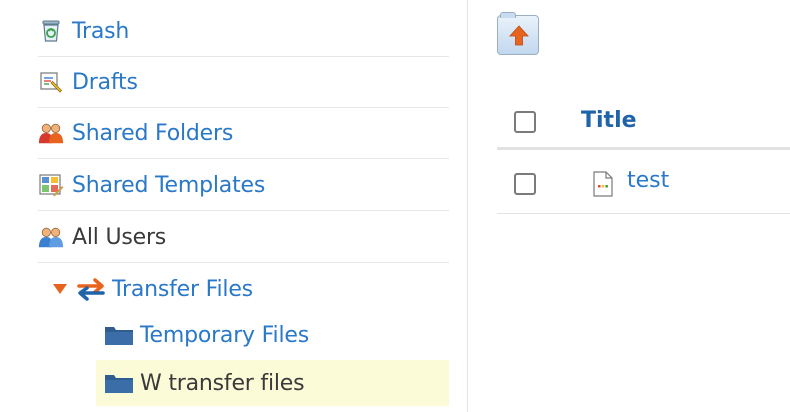 This screenshot has width=790, height=412. I want to click on table-row: test, so click(643, 185).